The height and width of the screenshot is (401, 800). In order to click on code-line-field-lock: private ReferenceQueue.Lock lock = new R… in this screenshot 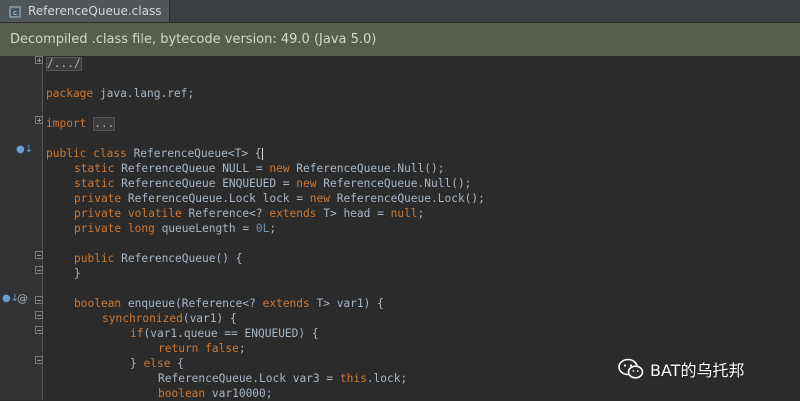, I will do `click(279, 198)`.